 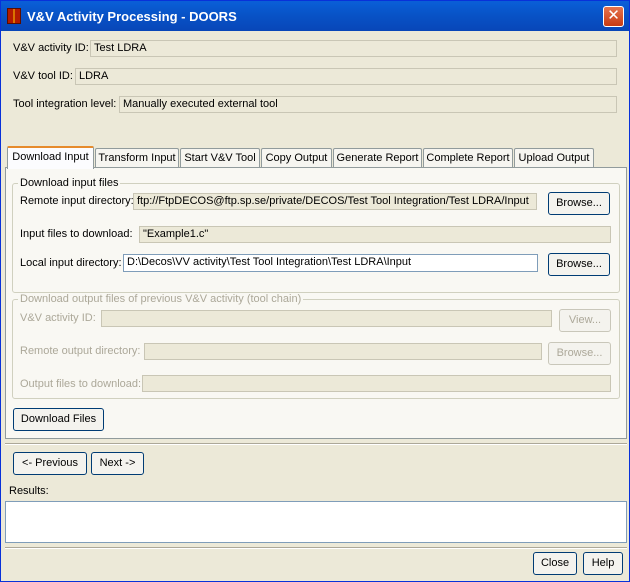 What do you see at coordinates (468, 158) in the screenshot?
I see `tab-complete-report: Complete Report` at bounding box center [468, 158].